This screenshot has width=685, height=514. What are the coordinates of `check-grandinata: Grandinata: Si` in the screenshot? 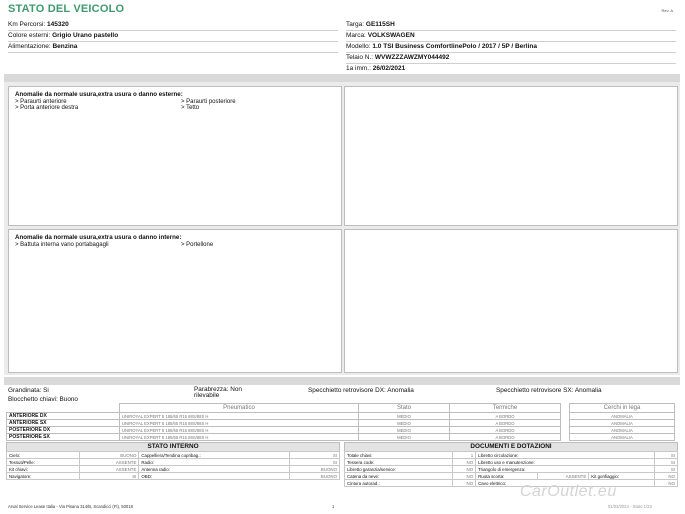 It's located at (28, 390).